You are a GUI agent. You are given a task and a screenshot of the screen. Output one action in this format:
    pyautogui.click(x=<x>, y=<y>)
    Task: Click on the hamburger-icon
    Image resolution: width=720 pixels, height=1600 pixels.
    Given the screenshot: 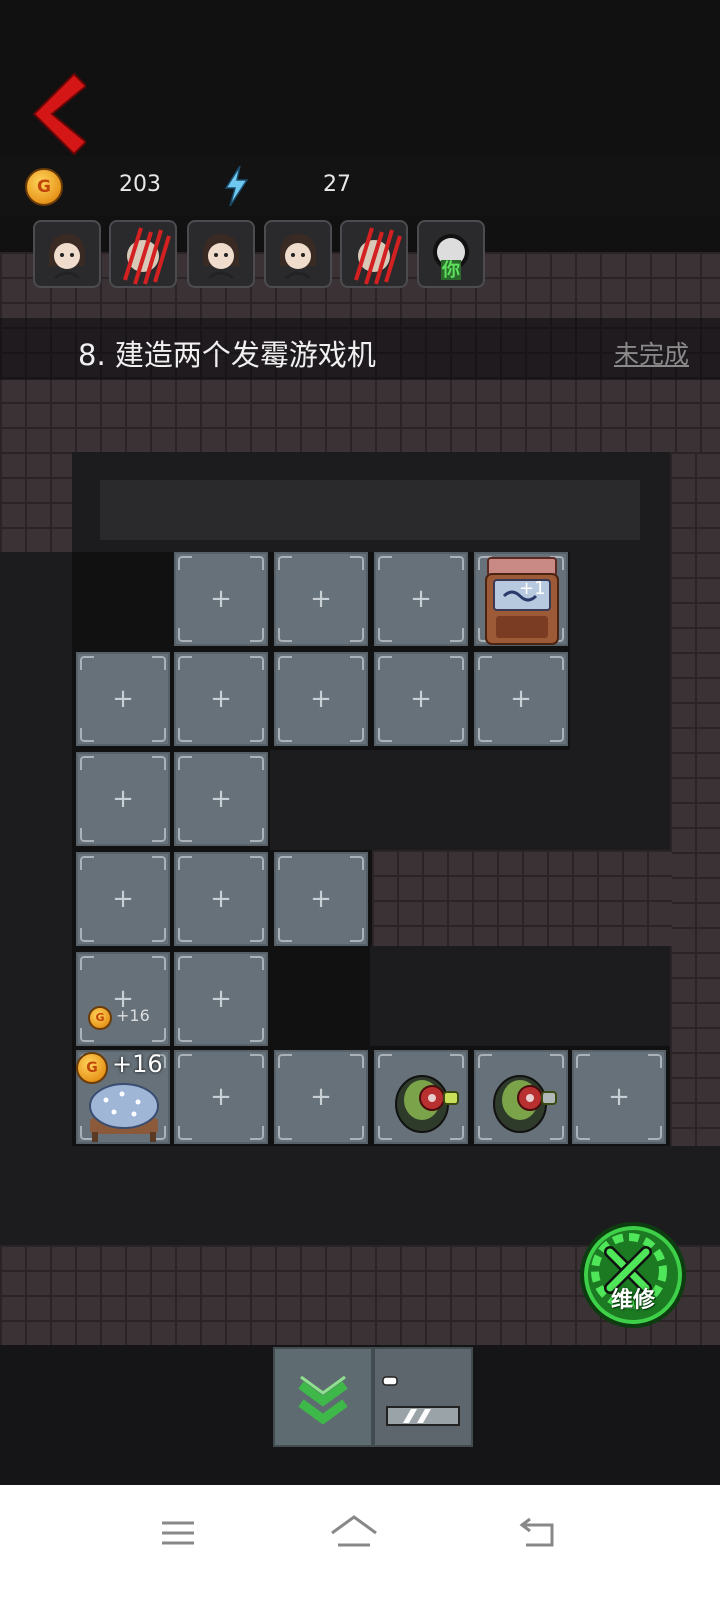 What is the action you would take?
    pyautogui.click(x=178, y=1533)
    